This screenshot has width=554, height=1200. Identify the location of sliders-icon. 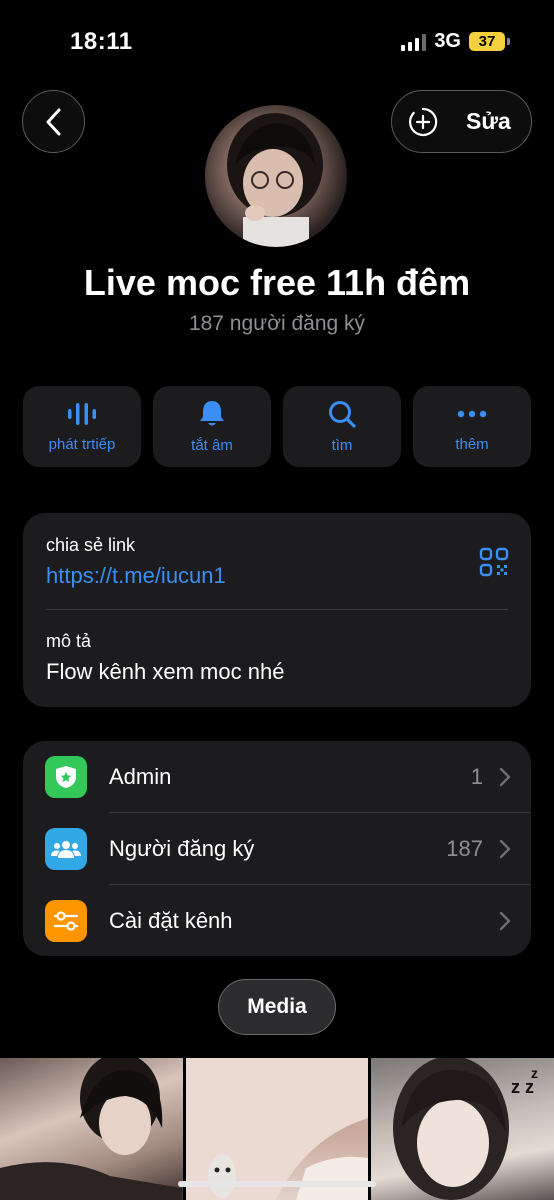
(66, 920).